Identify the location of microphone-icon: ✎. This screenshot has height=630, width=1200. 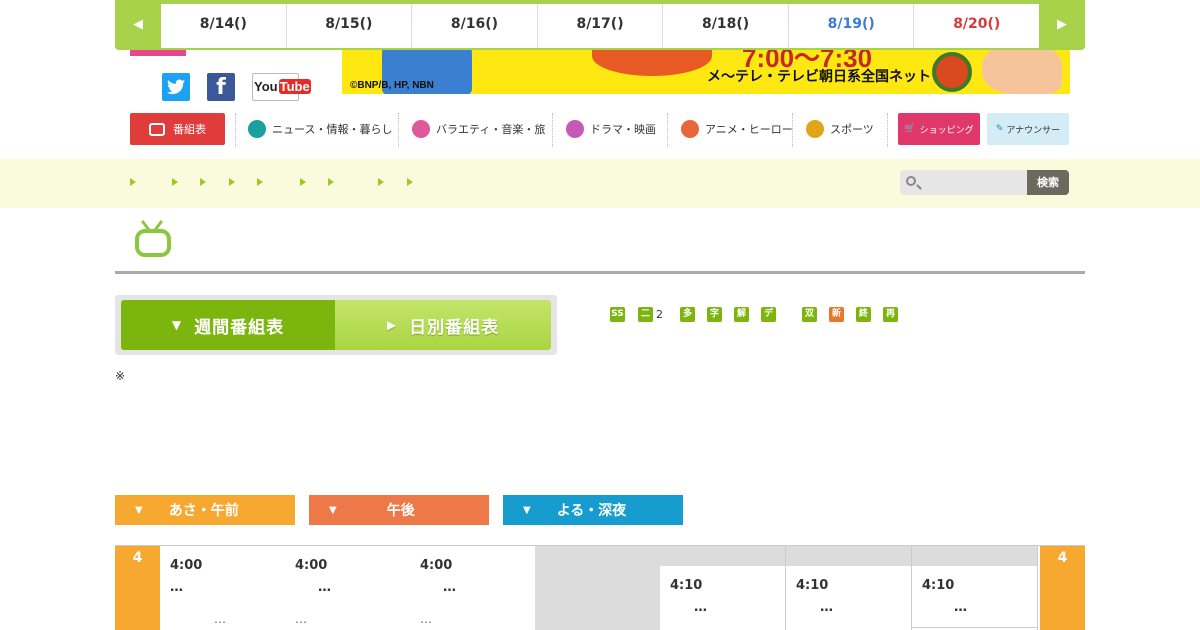
(999, 129).